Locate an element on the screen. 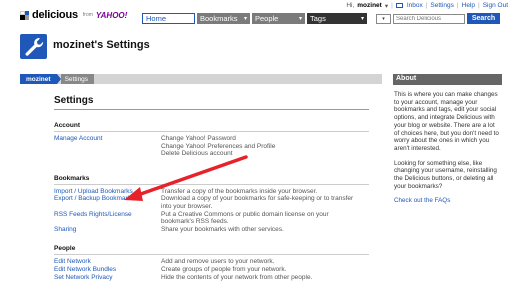 This screenshot has height=302, width=520. settings-row: into your browser. is located at coordinates (211, 207).